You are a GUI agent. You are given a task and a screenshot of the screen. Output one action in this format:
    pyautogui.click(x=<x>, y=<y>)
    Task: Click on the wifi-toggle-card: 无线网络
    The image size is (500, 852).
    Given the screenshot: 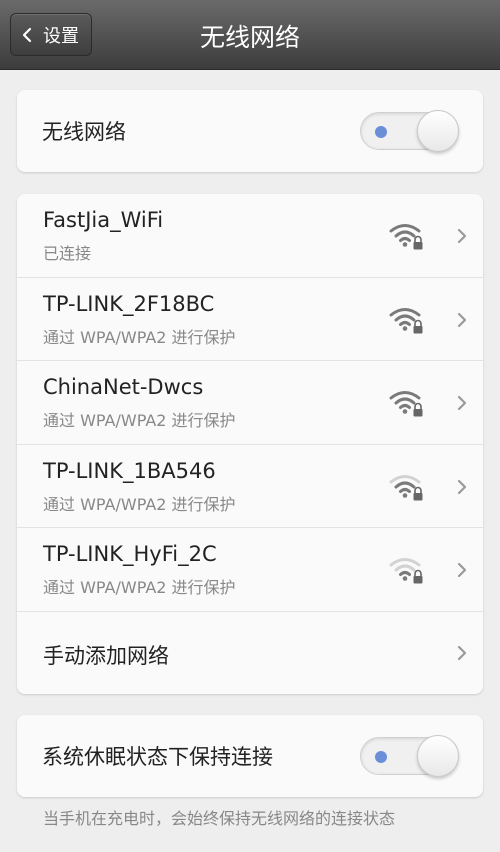 What is the action you would take?
    pyautogui.click(x=250, y=131)
    